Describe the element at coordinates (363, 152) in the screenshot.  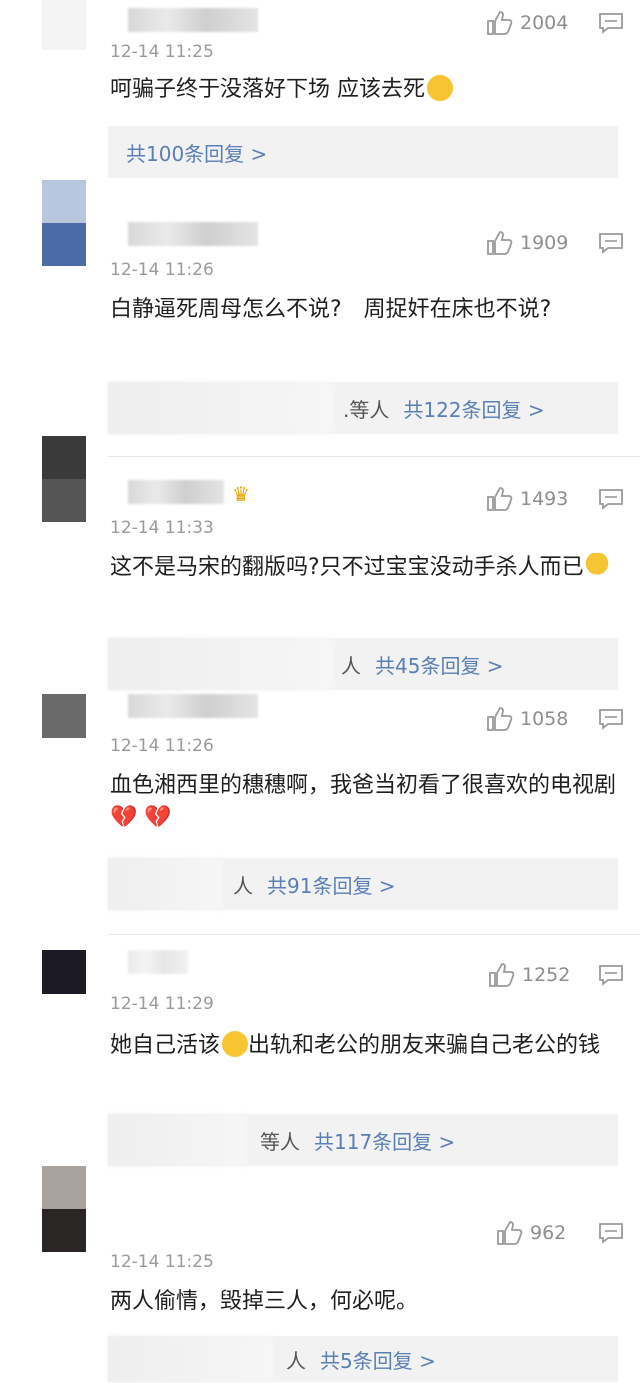
I see `reply-summary: 共100条回复 >` at that location.